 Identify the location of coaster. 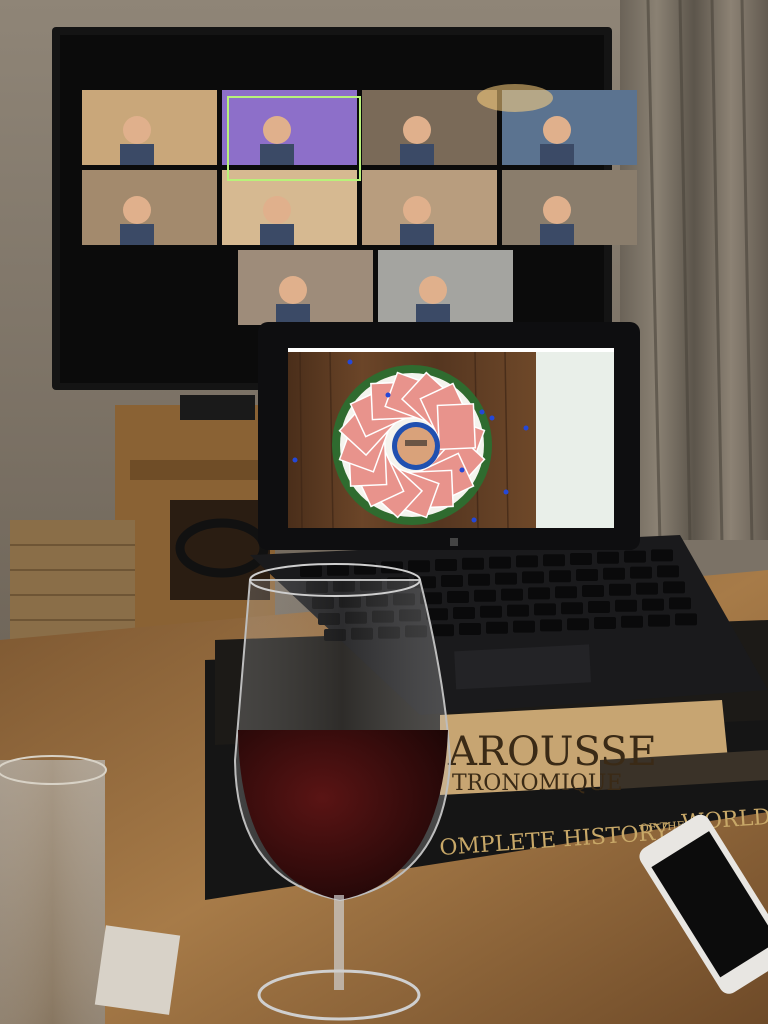
(137, 970).